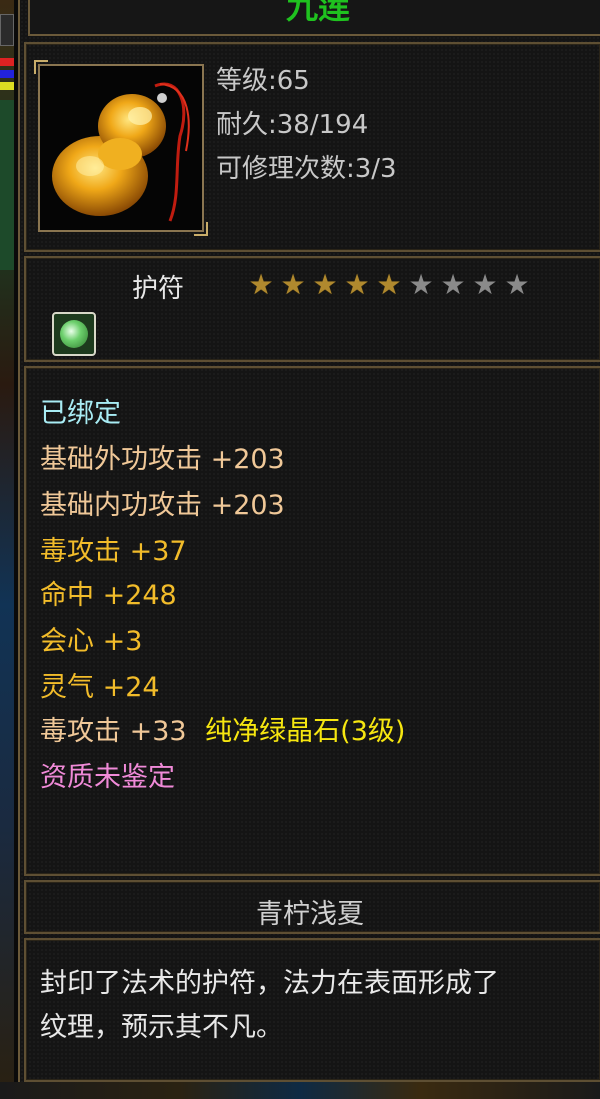 This screenshot has height=1099, width=600. Describe the element at coordinates (121, 152) in the screenshot. I see `amber-gourd-pendant-icon` at that location.